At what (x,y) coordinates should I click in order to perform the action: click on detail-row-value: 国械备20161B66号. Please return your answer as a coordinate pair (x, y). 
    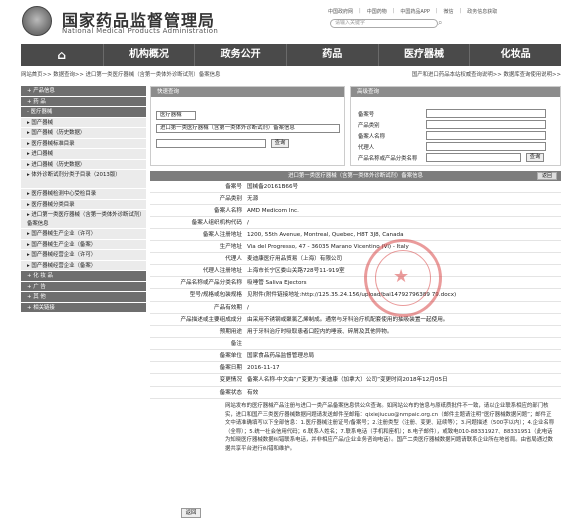
    Looking at the image, I should click on (273, 187).